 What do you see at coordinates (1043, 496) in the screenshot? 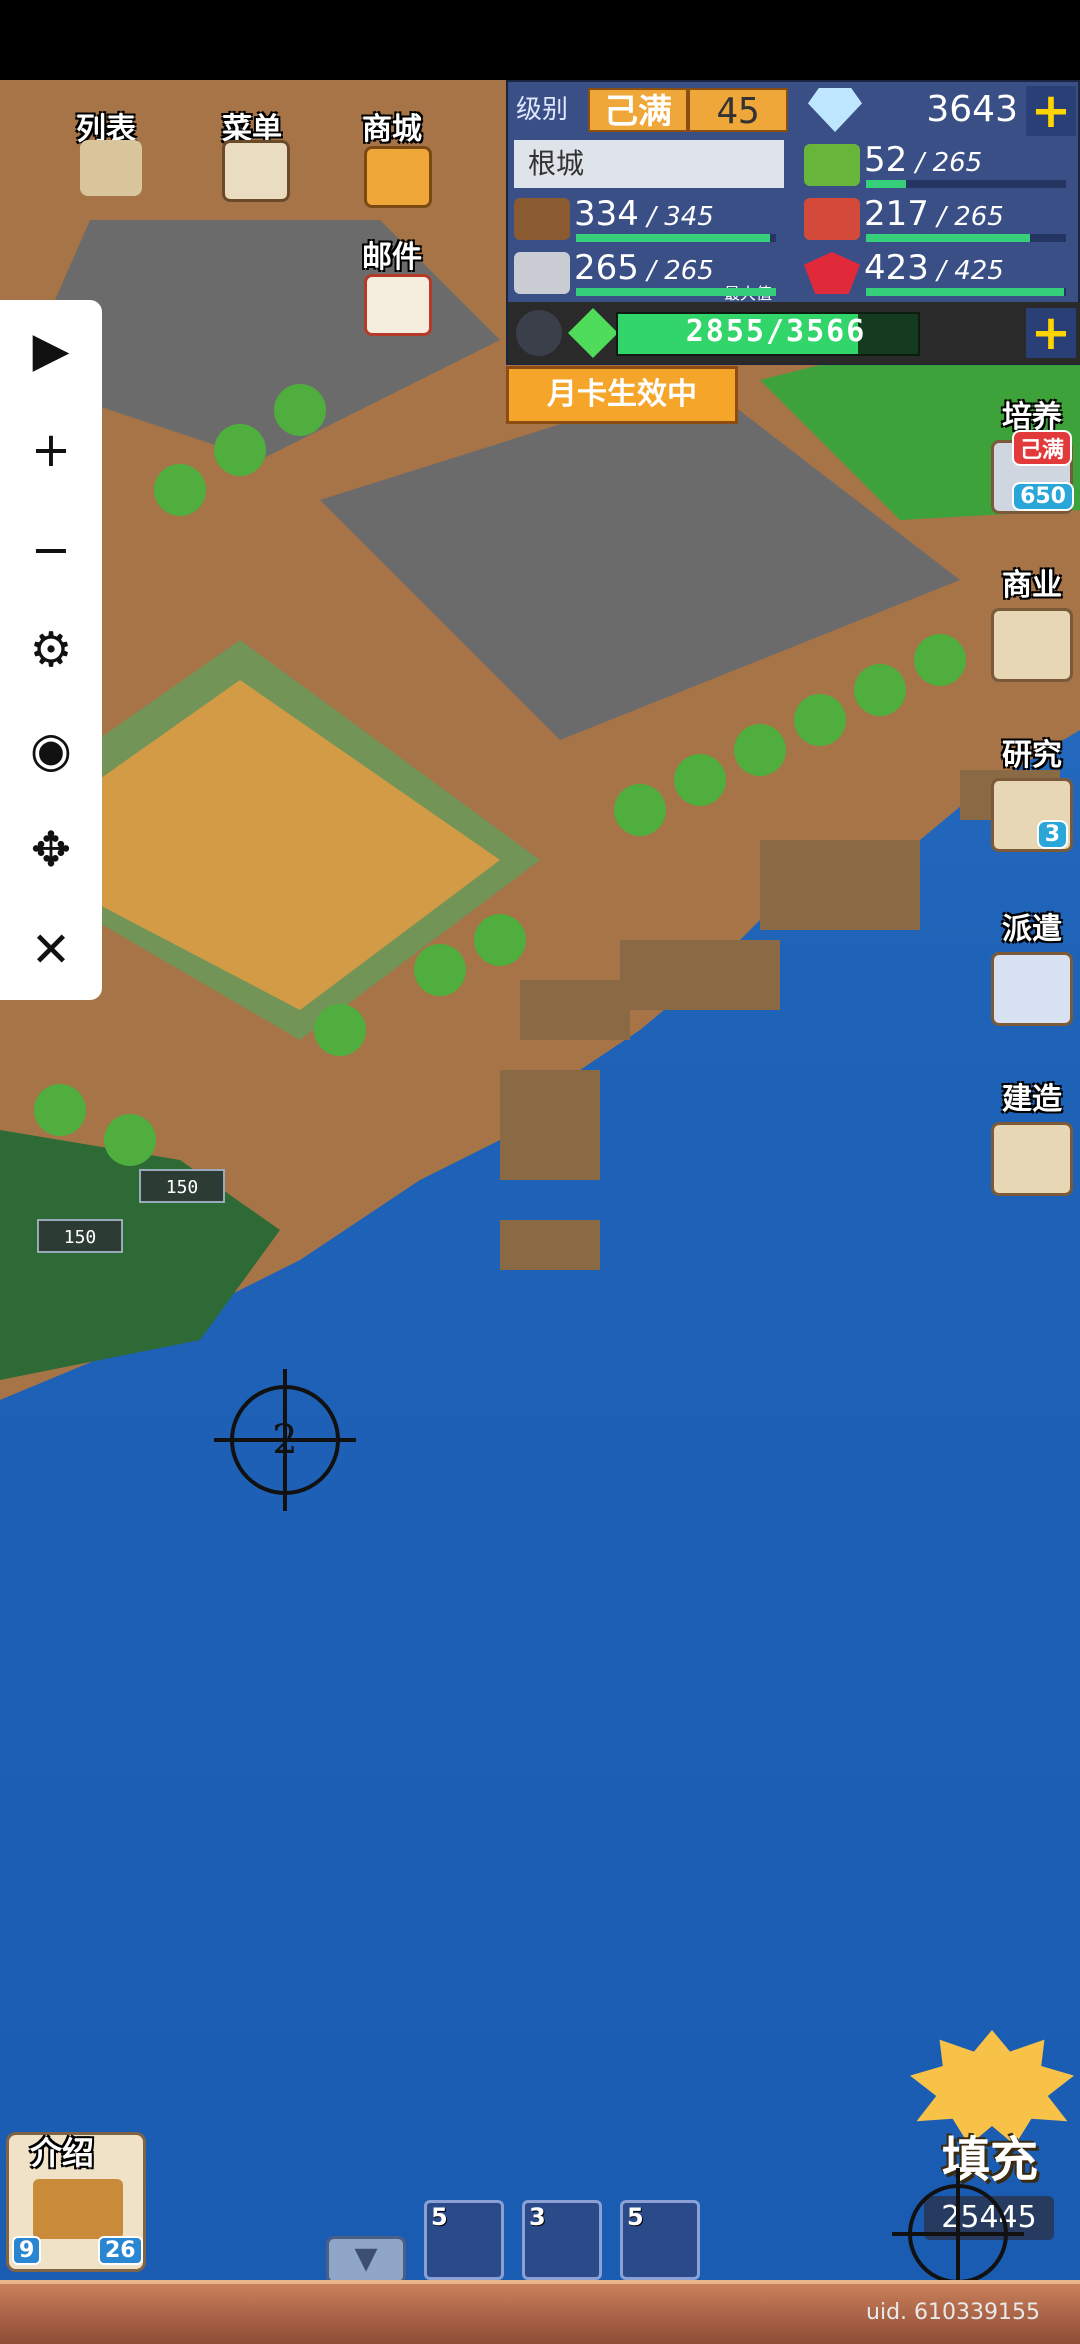
I see `train-count-badge: 650` at bounding box center [1043, 496].